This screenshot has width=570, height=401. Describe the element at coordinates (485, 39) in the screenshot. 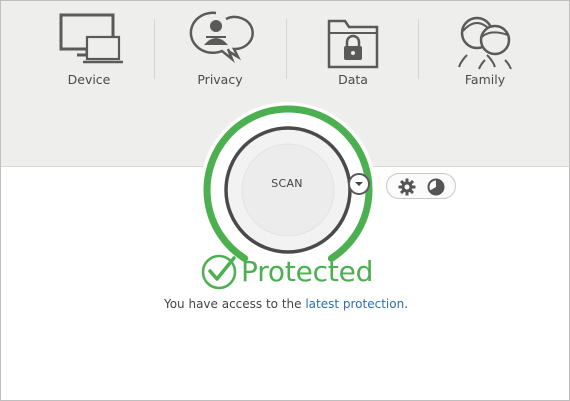

I see `family-icon` at that location.